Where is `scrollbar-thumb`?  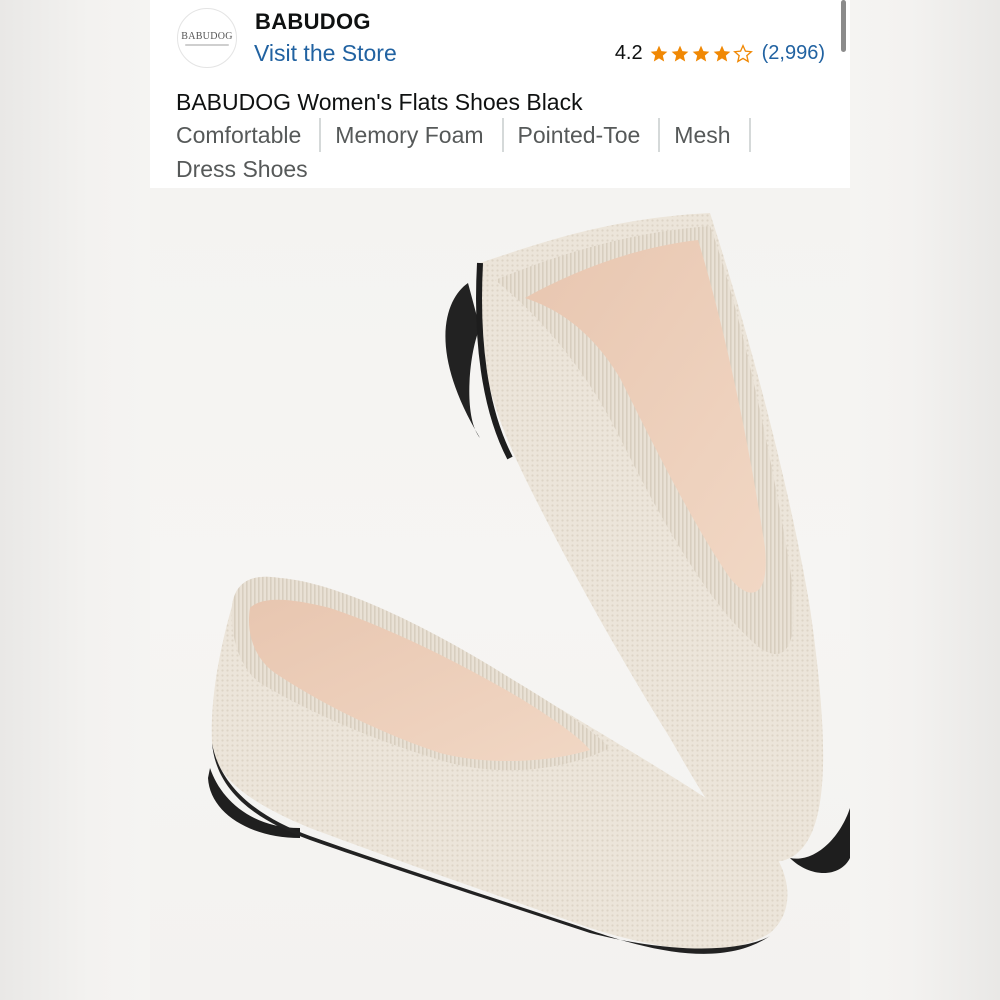
scrollbar-thumb is located at coordinates (843, 26).